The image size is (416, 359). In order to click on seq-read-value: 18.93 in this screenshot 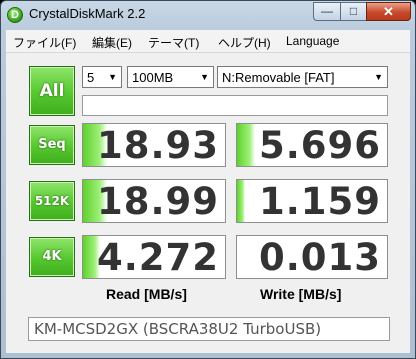, I will do `click(157, 145)`.